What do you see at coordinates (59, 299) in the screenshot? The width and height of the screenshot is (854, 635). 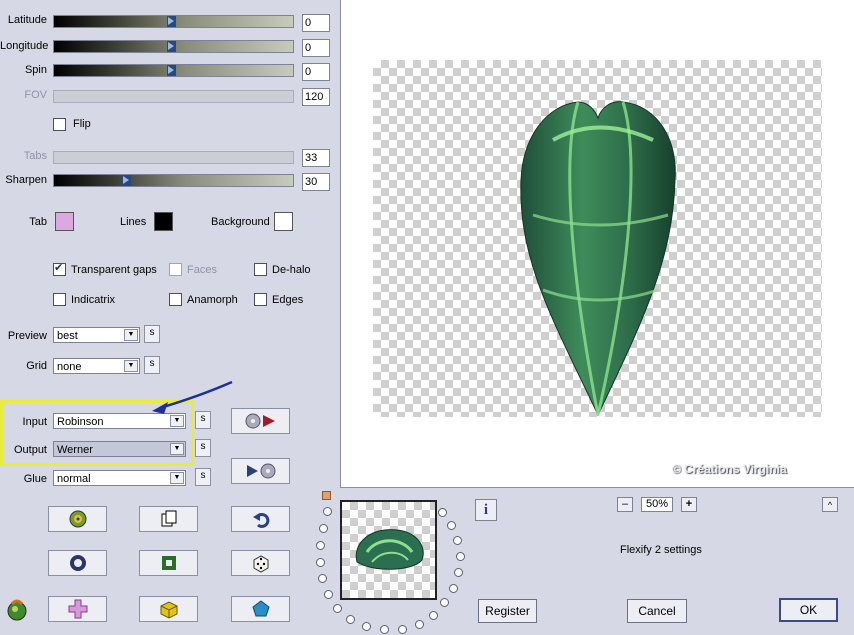 I see `indicatrix-checkbox` at bounding box center [59, 299].